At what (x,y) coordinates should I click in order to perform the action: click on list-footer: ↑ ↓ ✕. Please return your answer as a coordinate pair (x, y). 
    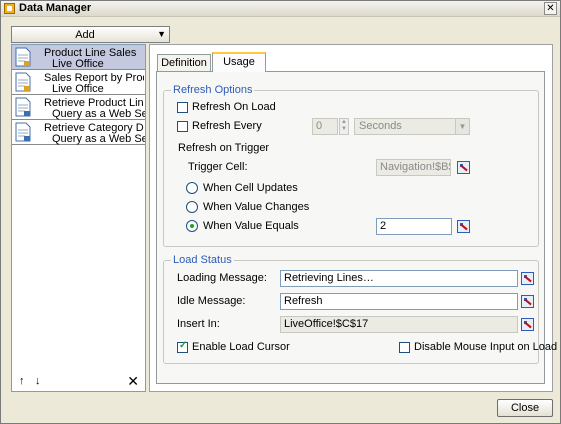
    Looking at the image, I should click on (78, 382).